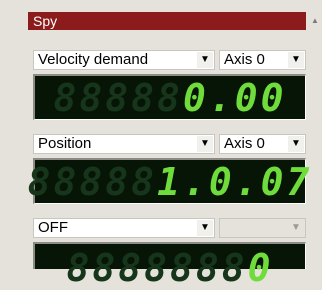 This screenshot has width=322, height=290. I want to click on signal-select-1-value: Velocity demand, so click(93, 59).